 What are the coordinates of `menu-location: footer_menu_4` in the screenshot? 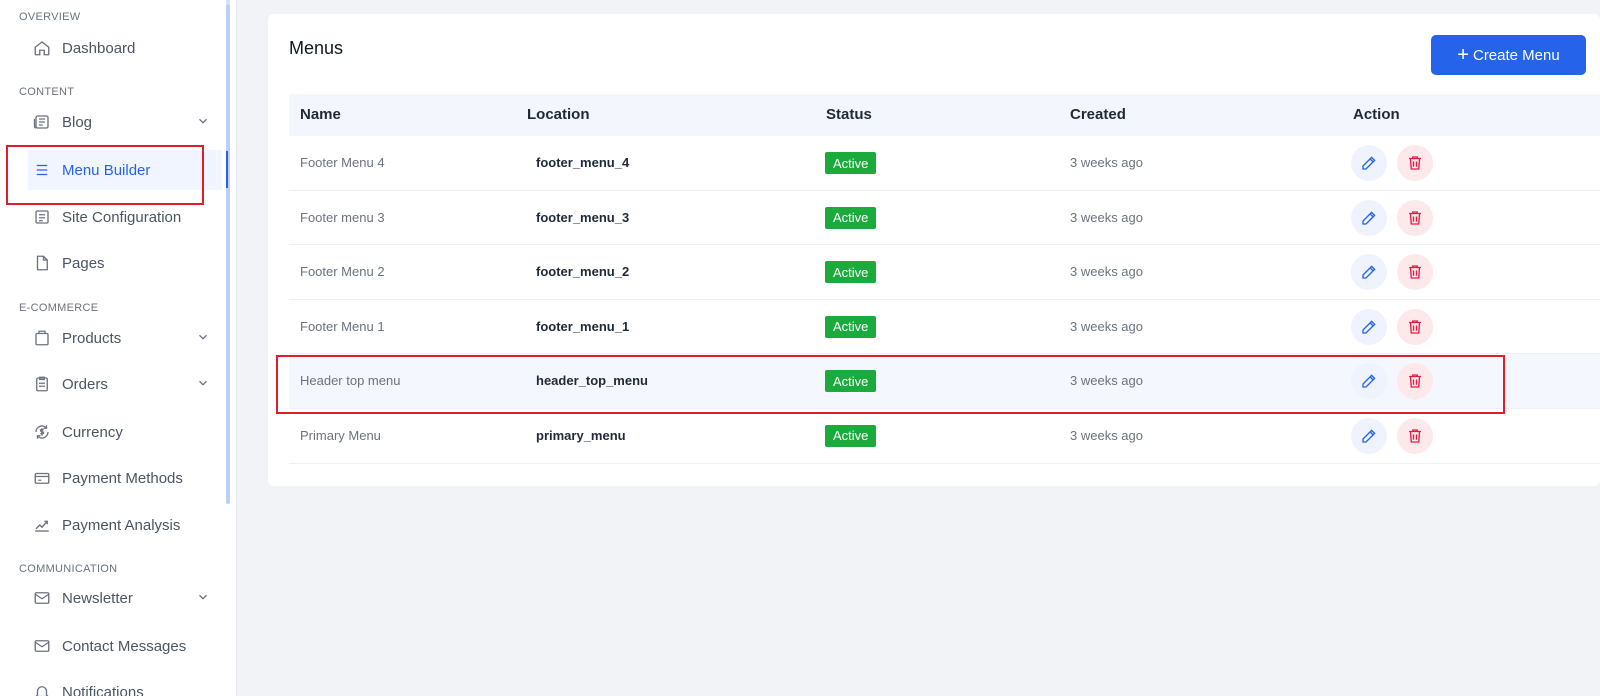 It's located at (583, 162).